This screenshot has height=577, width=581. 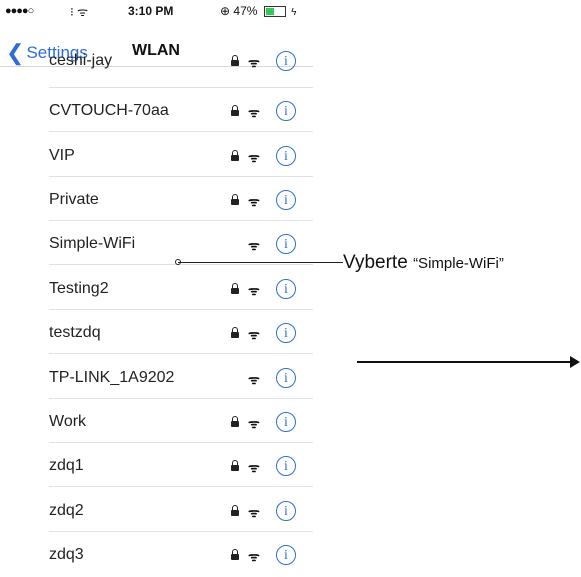 I want to click on network-row: zdq1 ᯤ i, so click(x=156, y=465).